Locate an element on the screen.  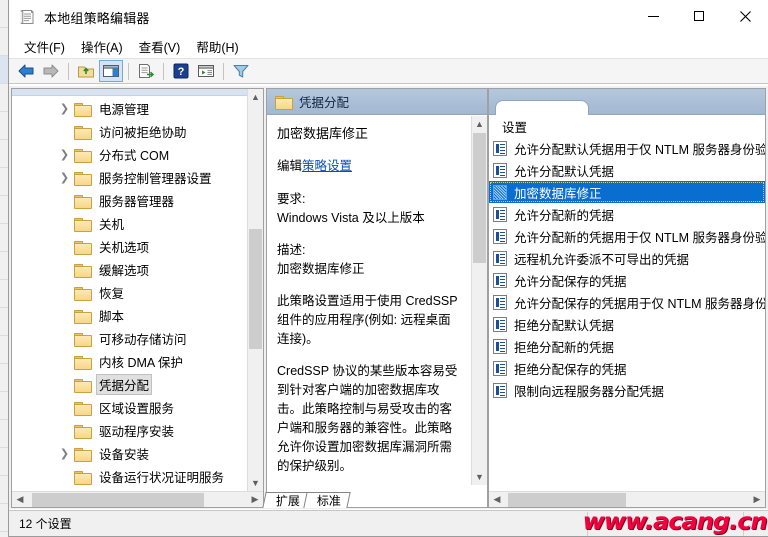
minimize-button is located at coordinates (653, 16).